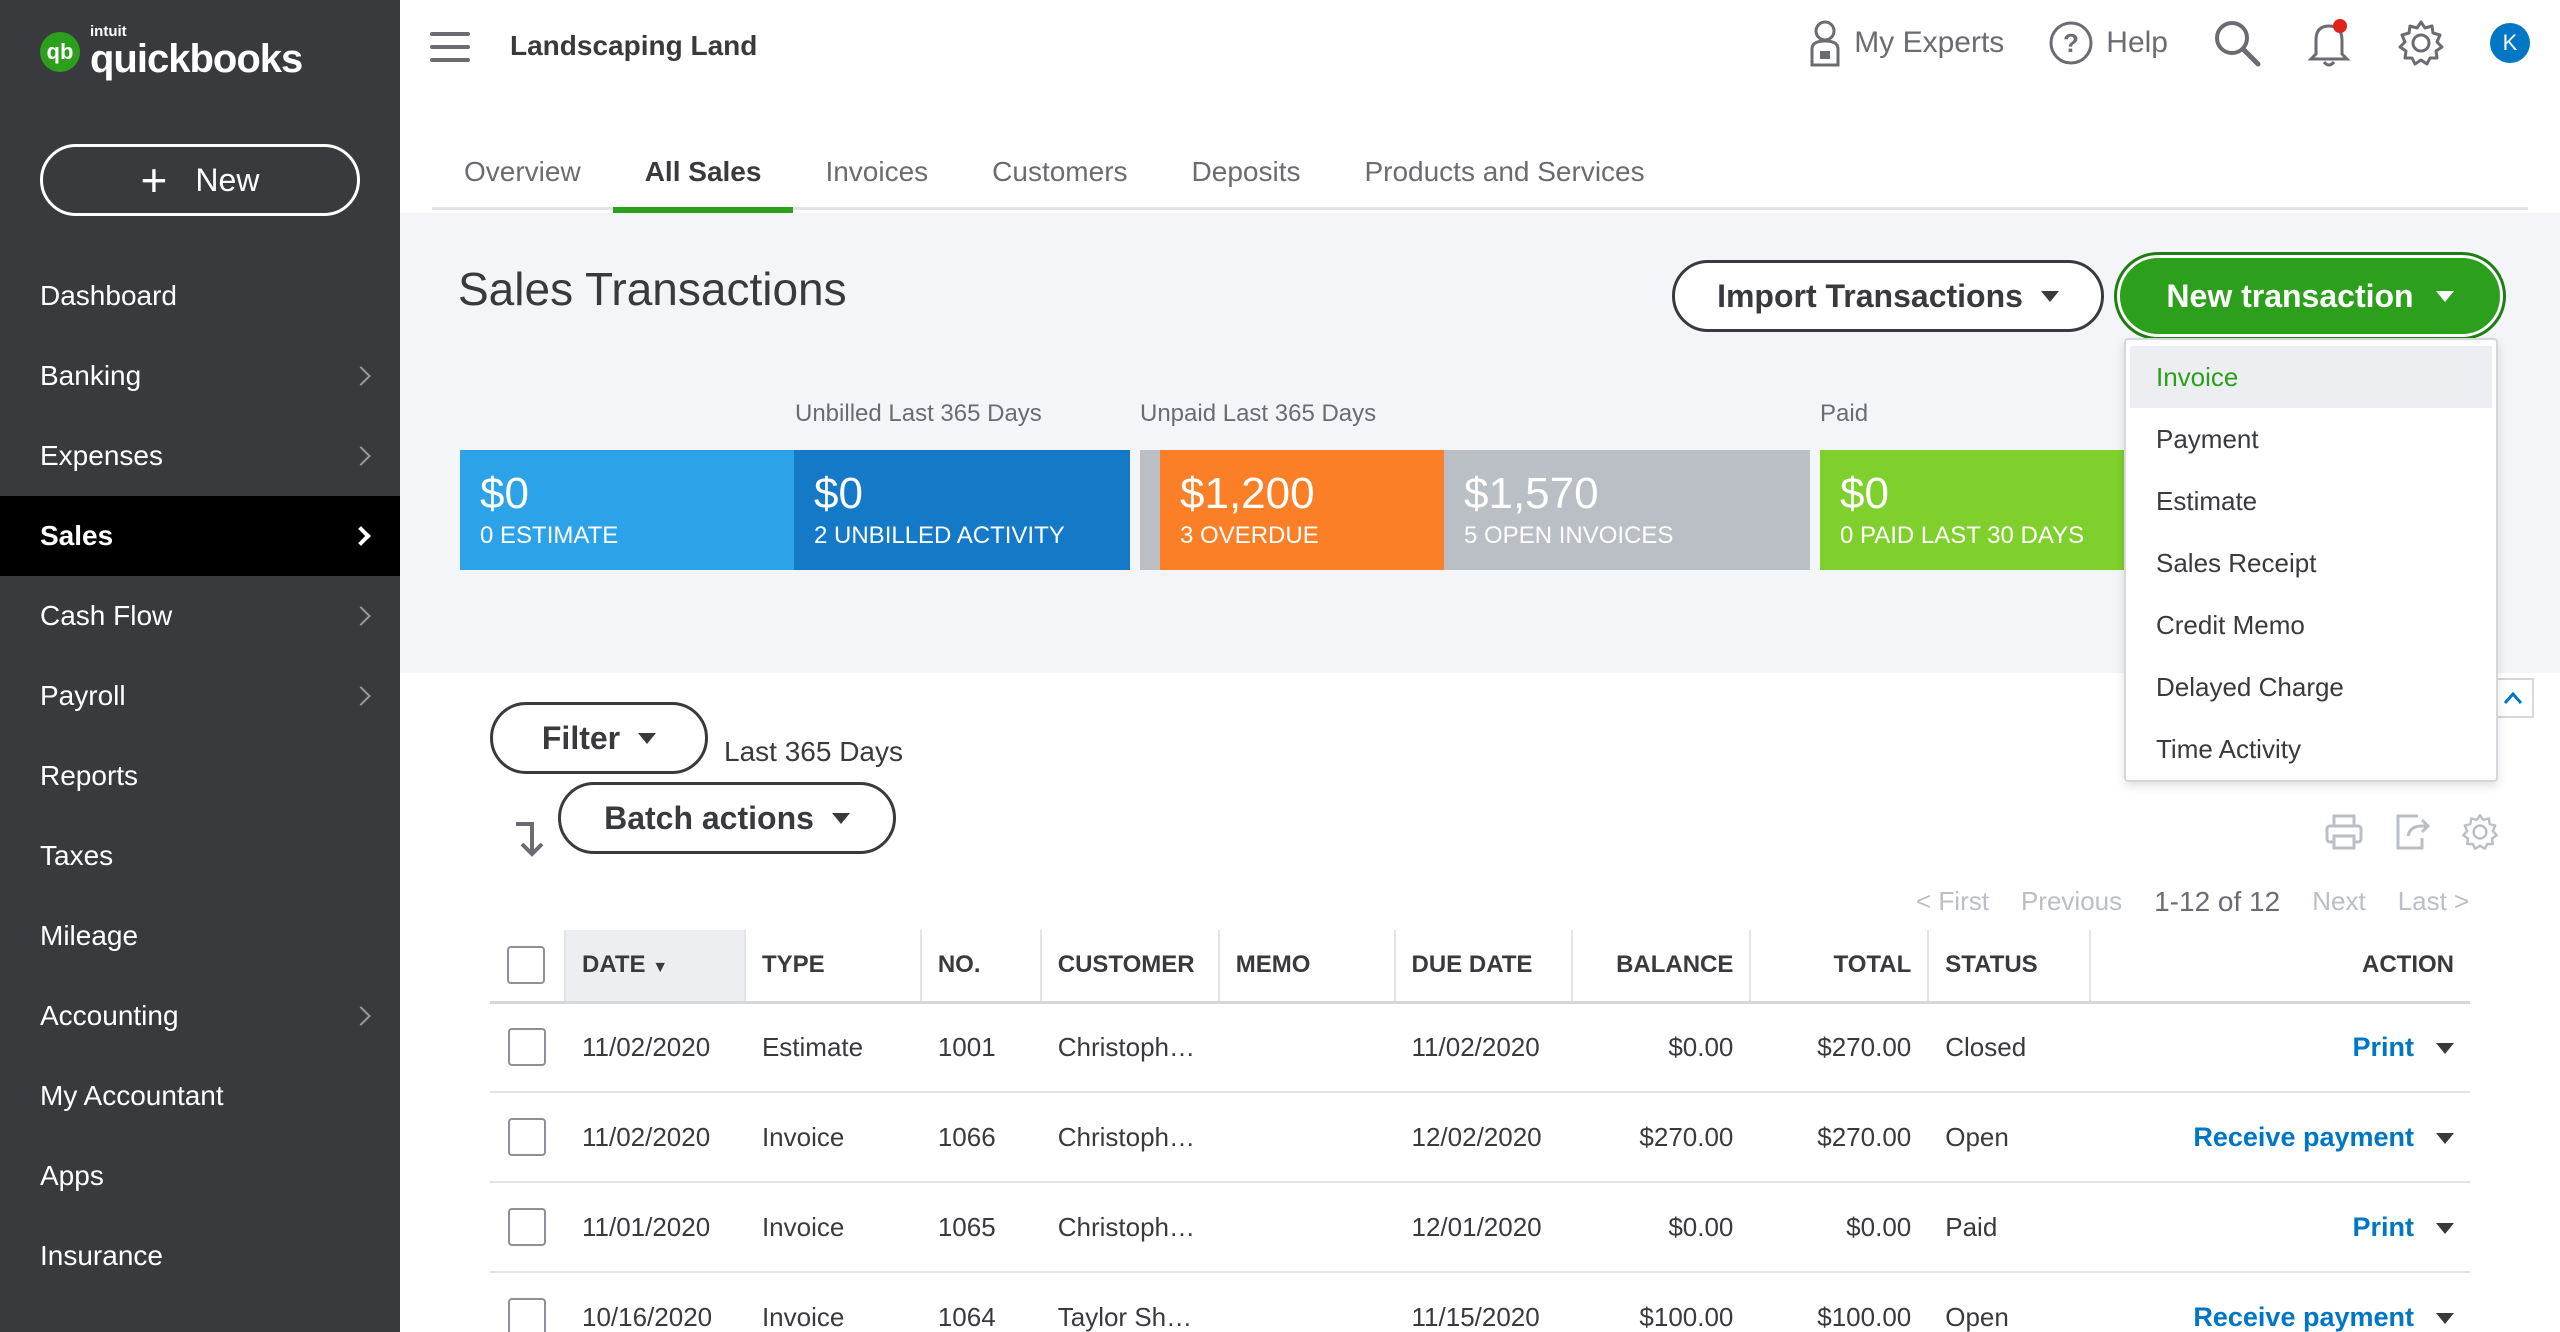 This screenshot has width=2560, height=1332. Describe the element at coordinates (200, 1176) in the screenshot. I see `sidebar-item-apps: Apps` at that location.